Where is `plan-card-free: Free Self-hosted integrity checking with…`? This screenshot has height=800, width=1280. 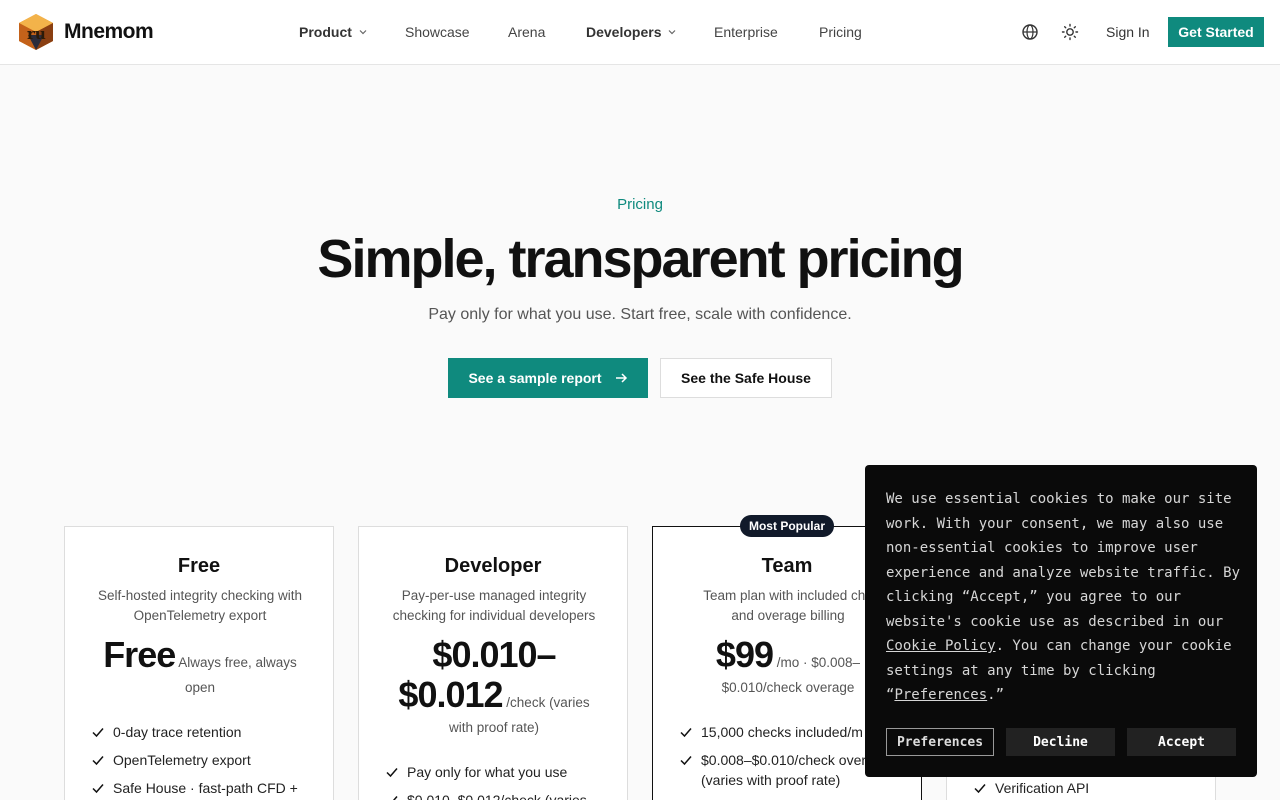 plan-card-free: Free Self-hosted integrity checking with… is located at coordinates (199, 663).